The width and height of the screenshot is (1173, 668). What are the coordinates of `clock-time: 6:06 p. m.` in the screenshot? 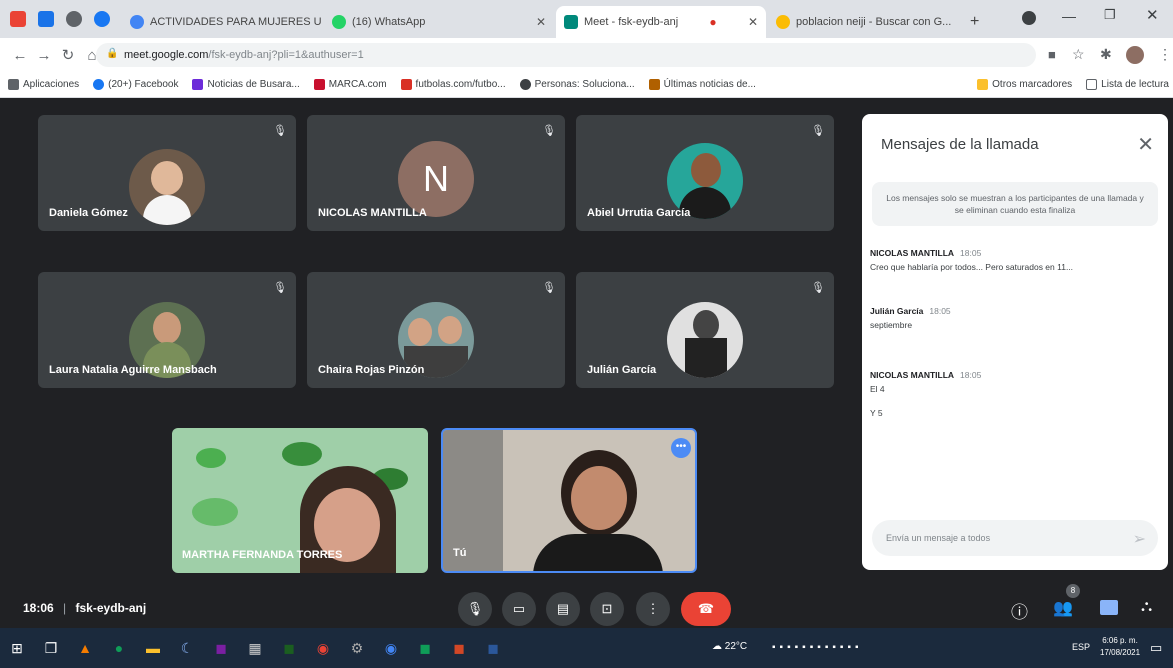 It's located at (1120, 640).